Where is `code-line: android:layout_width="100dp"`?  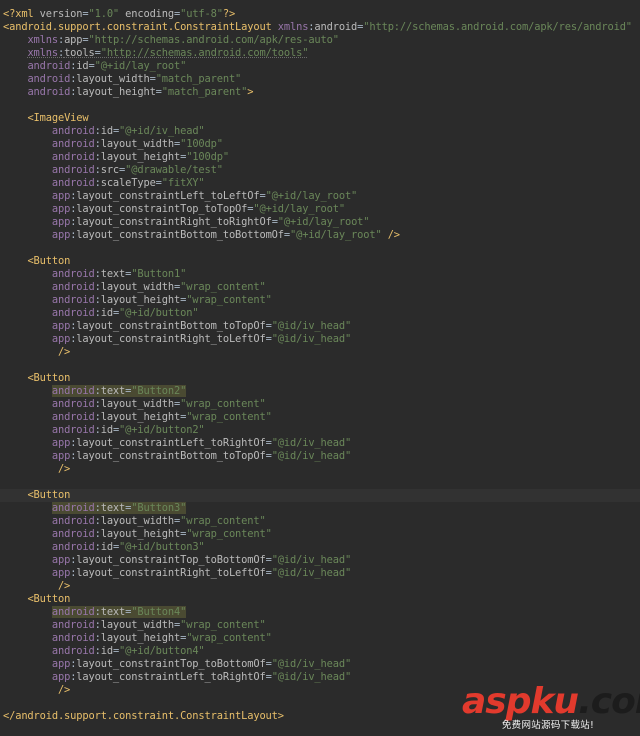 code-line: android:layout_width="100dp" is located at coordinates (320, 144).